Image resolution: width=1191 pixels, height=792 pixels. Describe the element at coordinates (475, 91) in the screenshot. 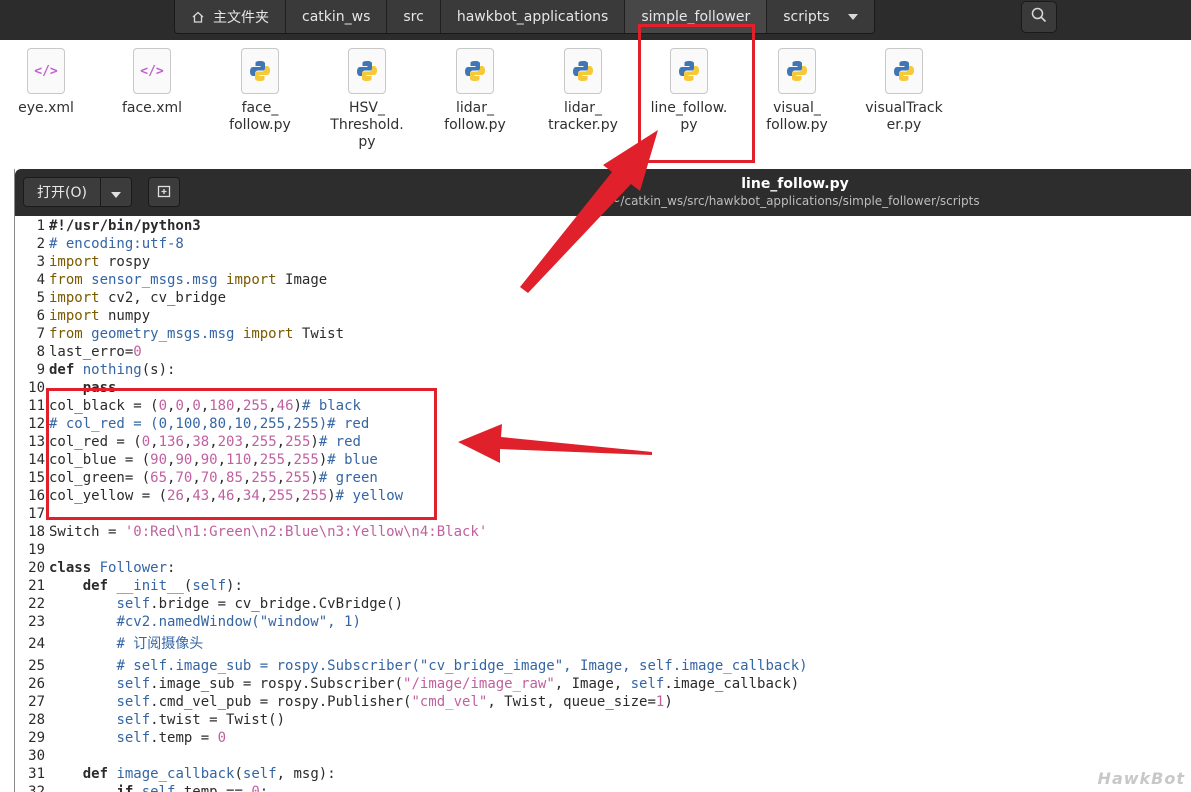

I see `file-item-lidar-follow: lidar_ follow.py` at that location.